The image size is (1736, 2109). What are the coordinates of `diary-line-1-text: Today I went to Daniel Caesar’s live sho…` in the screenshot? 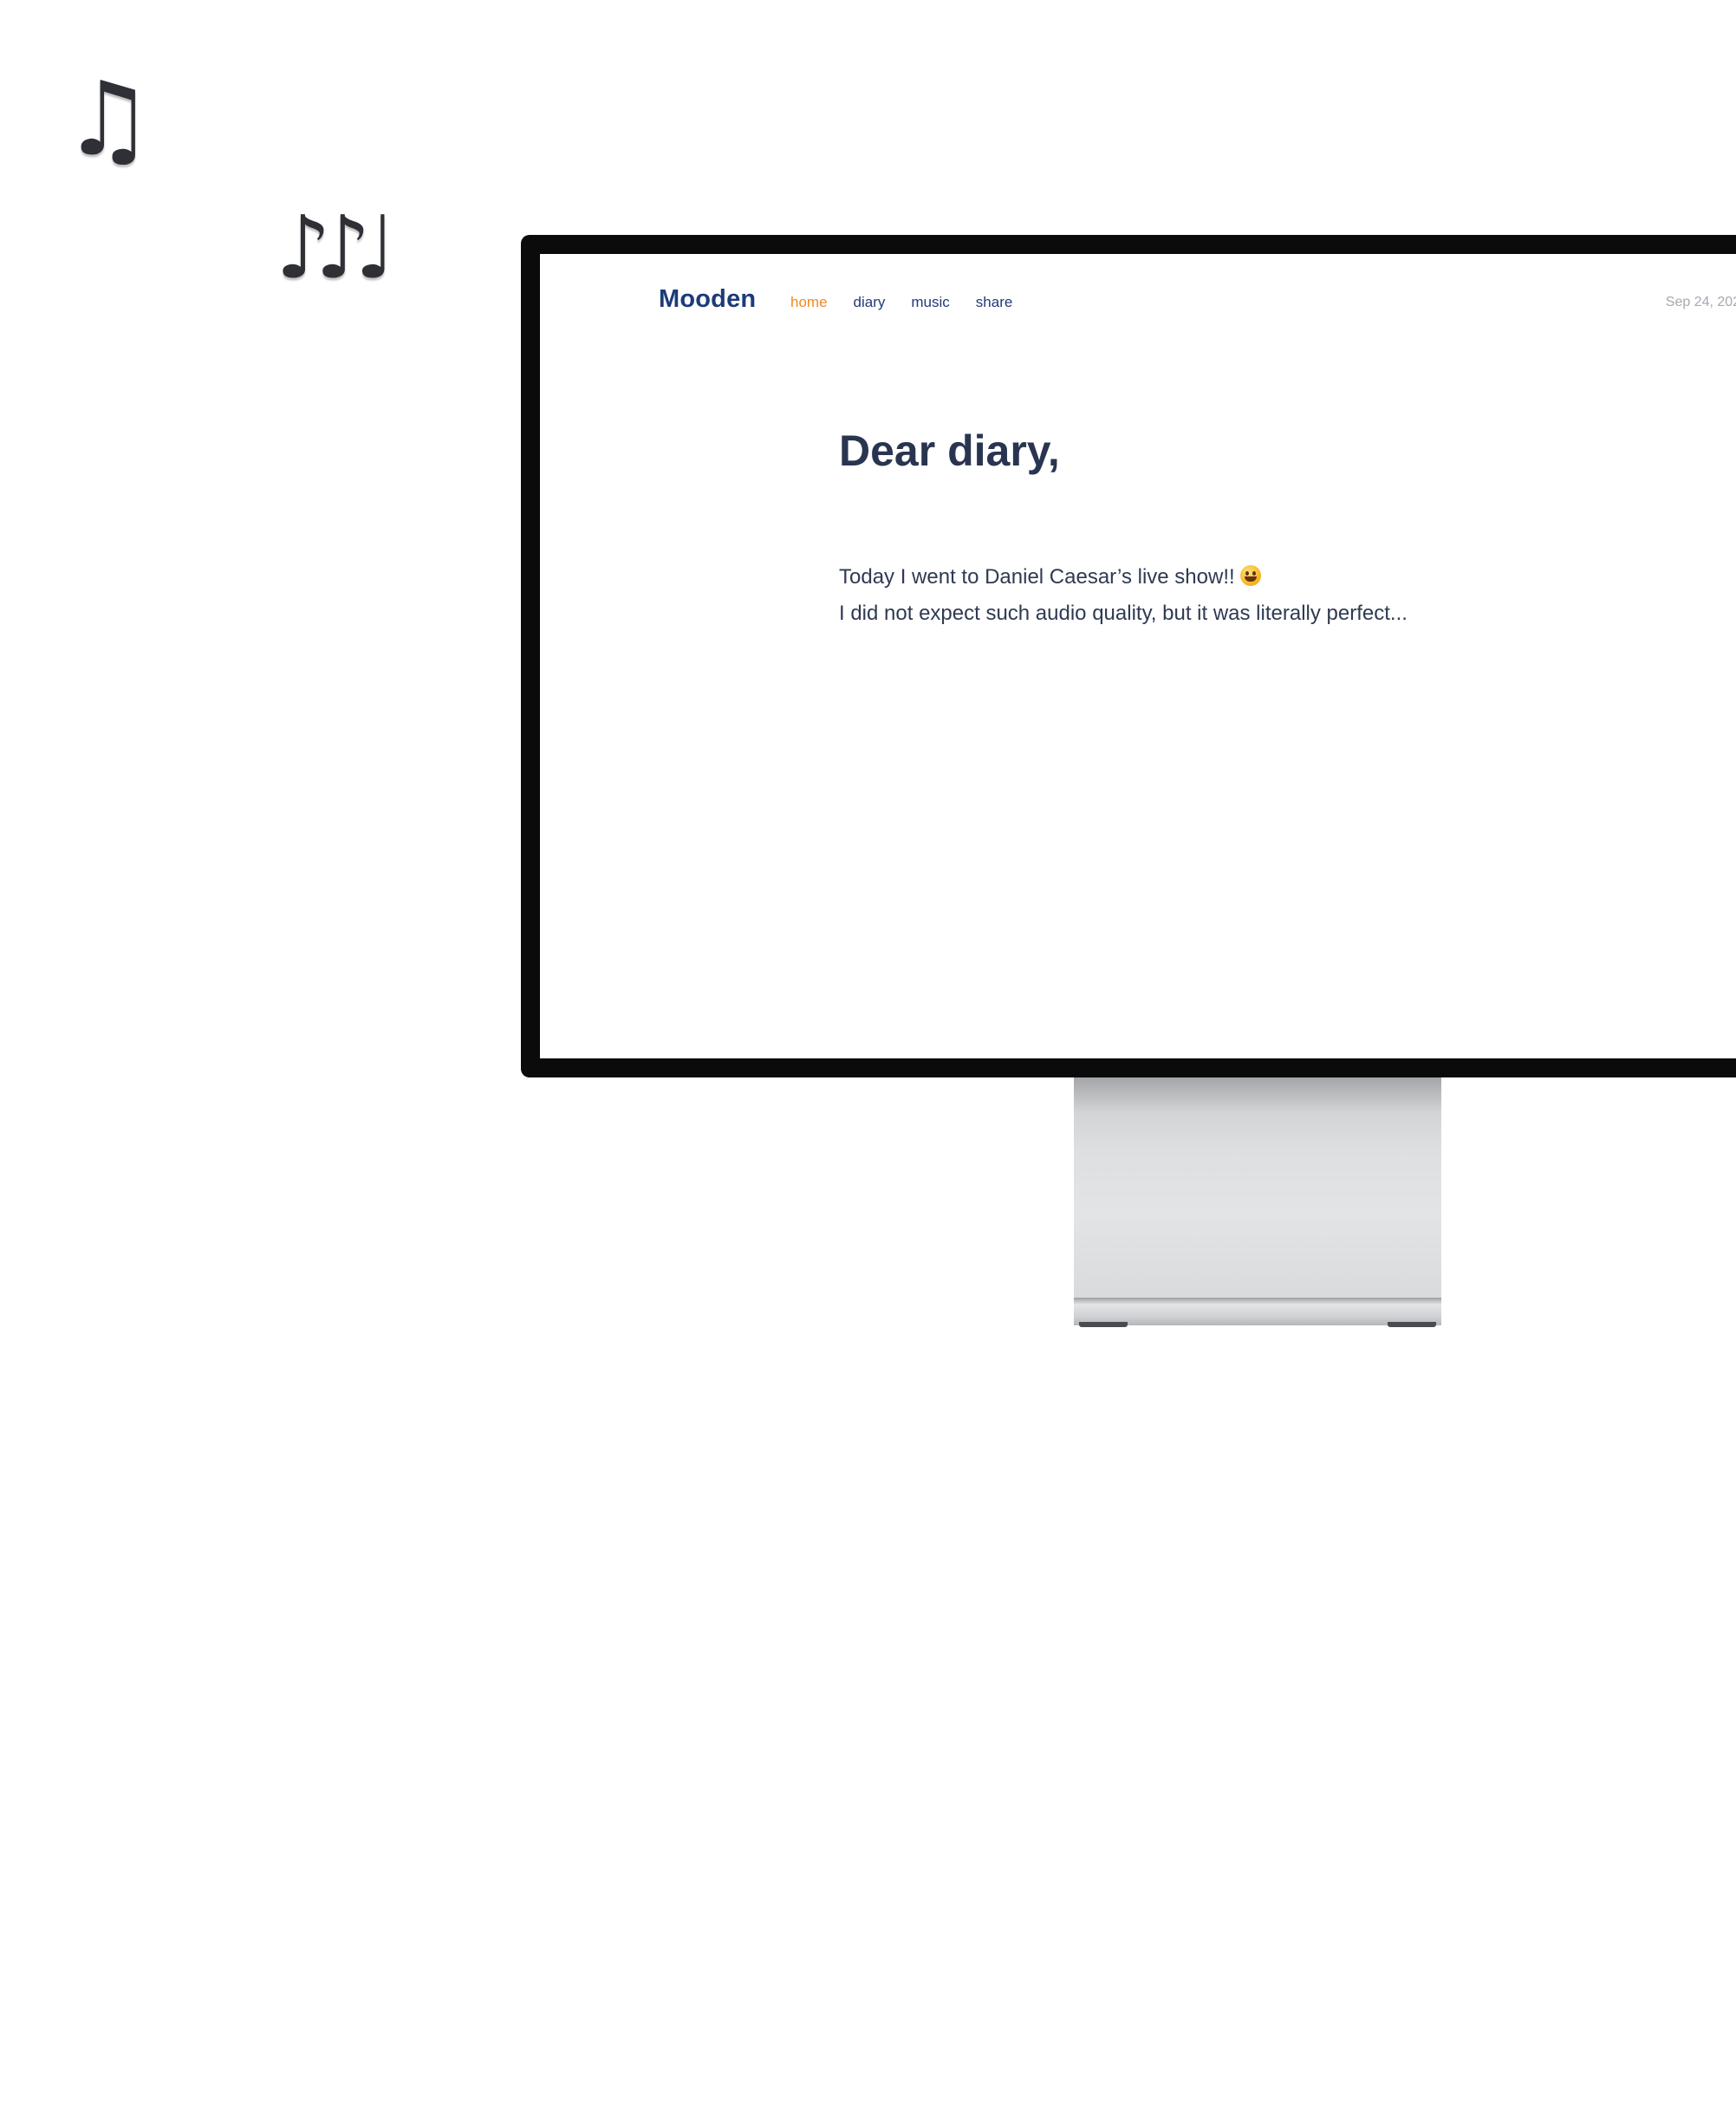 It's located at (1037, 577).